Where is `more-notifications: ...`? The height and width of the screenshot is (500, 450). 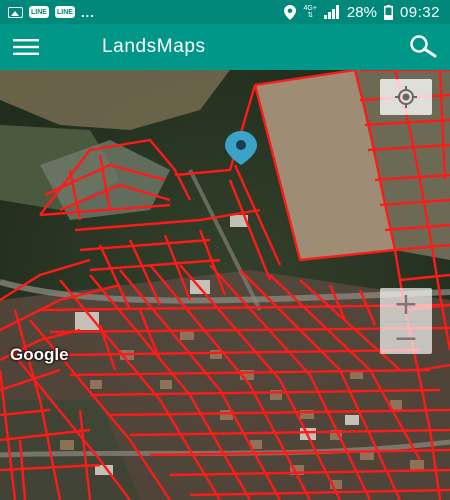
more-notifications: ... is located at coordinates (88, 12).